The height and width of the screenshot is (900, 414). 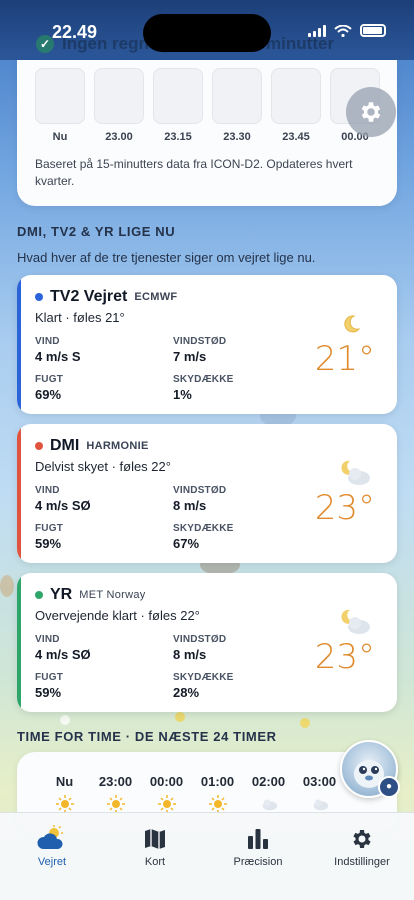 I want to click on provider-header: YR MET Norway, so click(x=90, y=595).